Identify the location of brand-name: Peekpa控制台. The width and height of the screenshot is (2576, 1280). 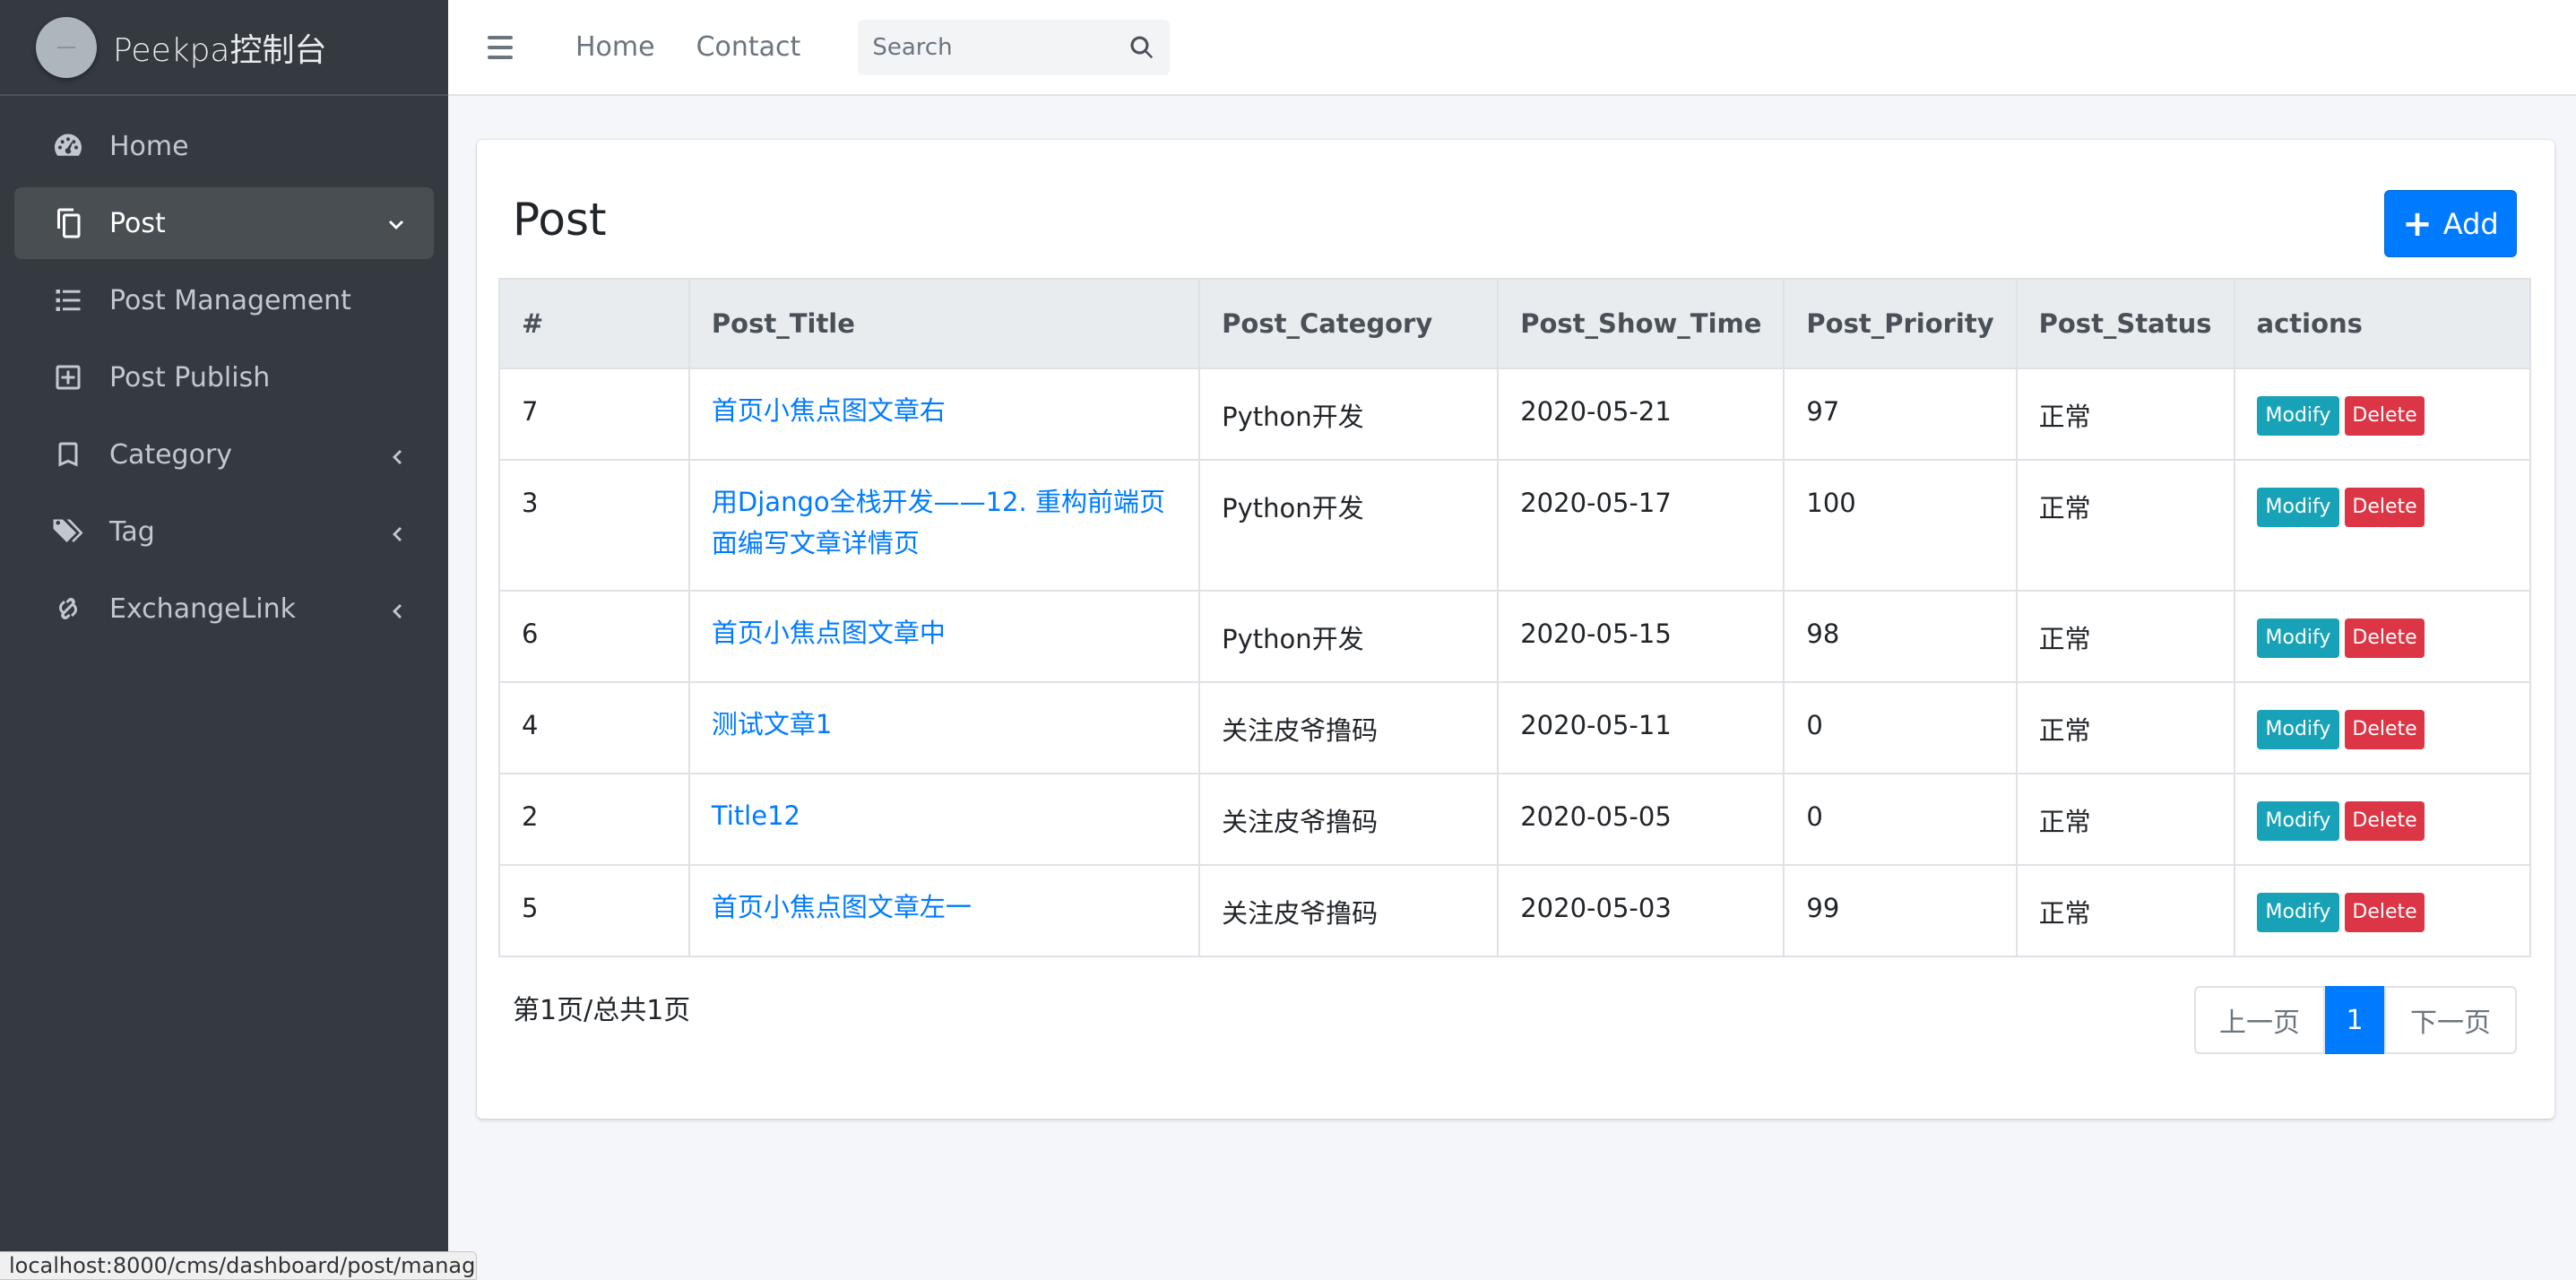
(220, 50).